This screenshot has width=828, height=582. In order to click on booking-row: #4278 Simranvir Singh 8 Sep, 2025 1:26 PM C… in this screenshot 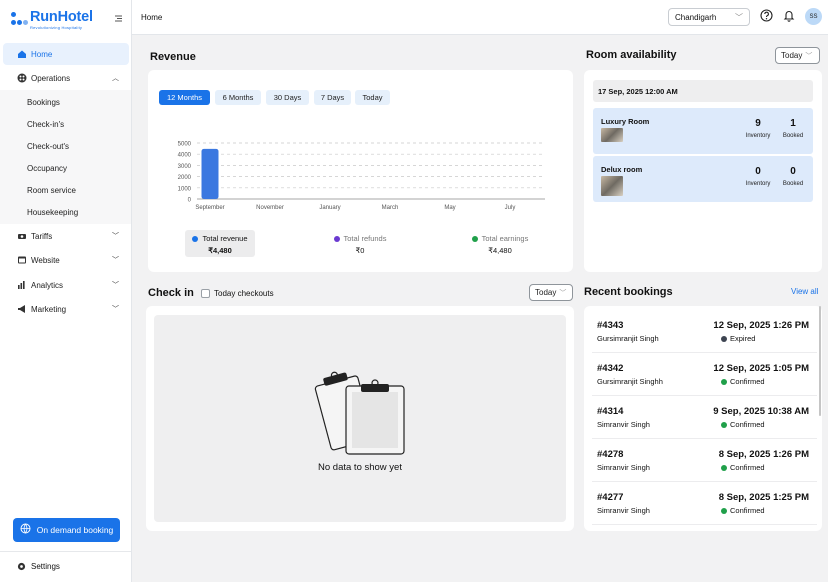, I will do `click(704, 460)`.